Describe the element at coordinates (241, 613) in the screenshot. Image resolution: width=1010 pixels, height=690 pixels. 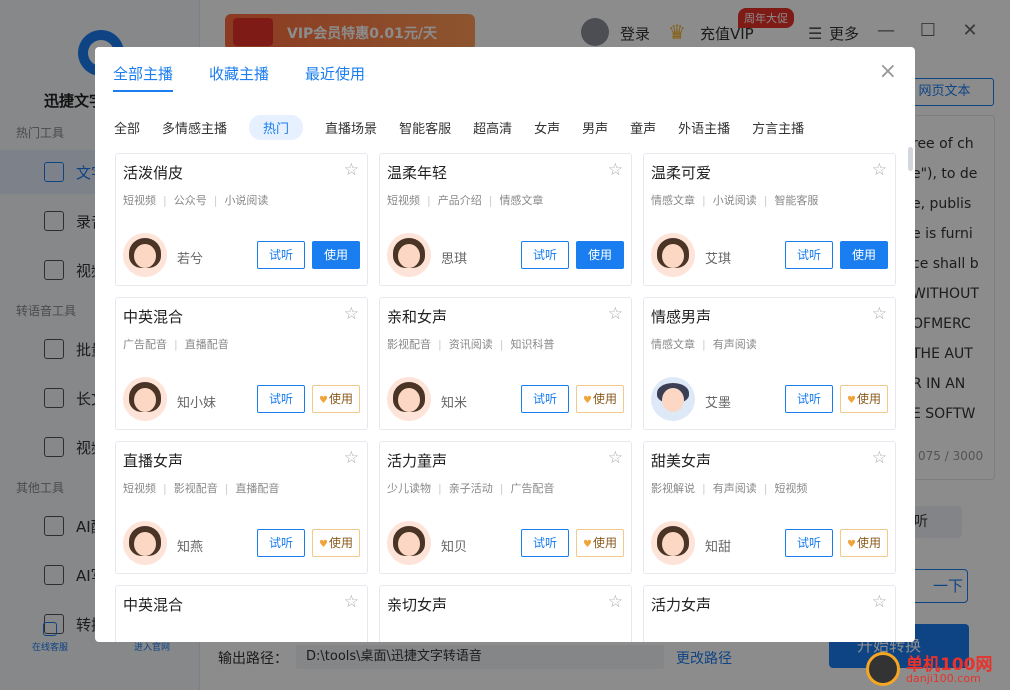
I see `voice-card: 中英混合 ☆` at that location.